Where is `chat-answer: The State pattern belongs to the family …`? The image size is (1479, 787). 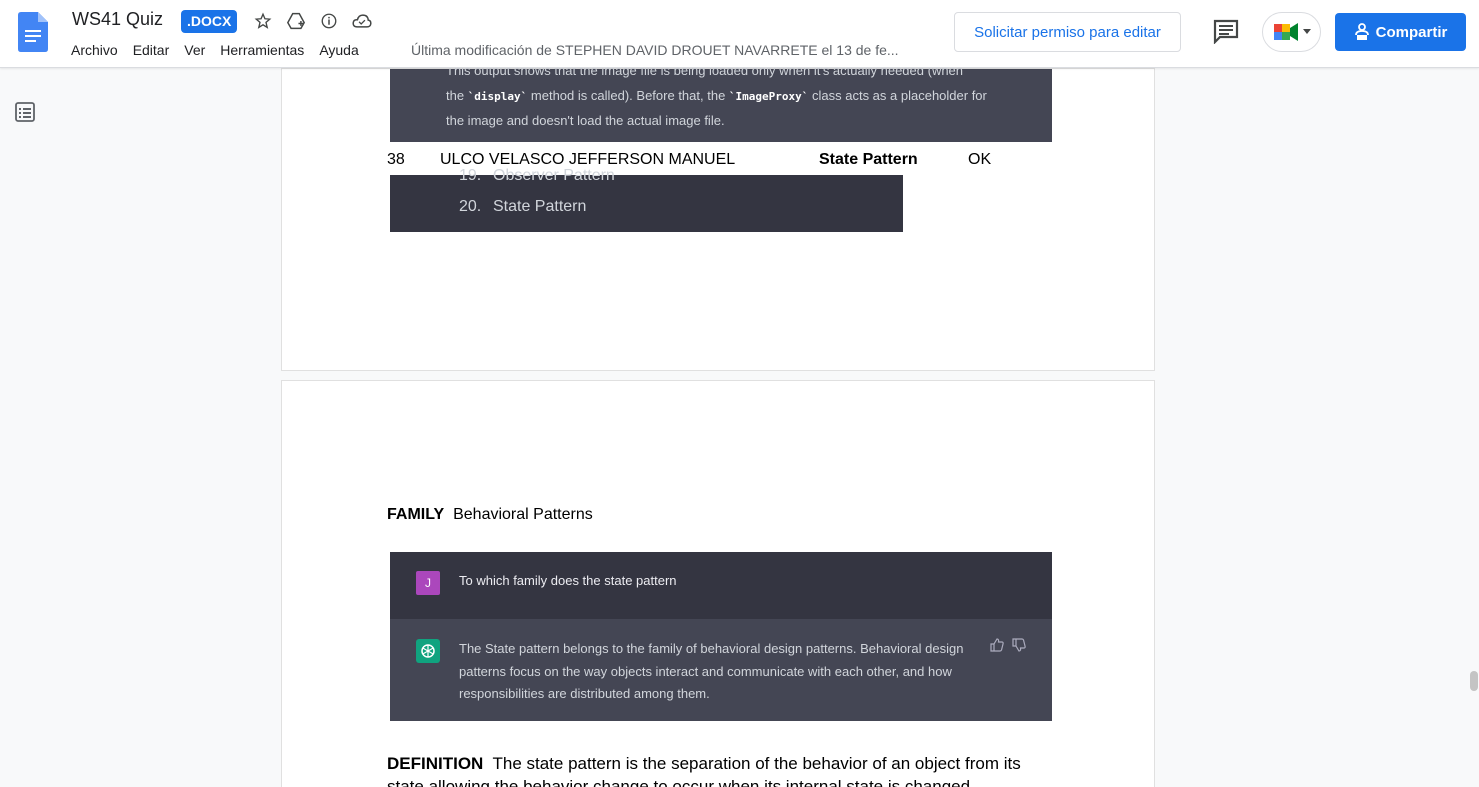 chat-answer: The State pattern belongs to the family … is located at coordinates (711, 671).